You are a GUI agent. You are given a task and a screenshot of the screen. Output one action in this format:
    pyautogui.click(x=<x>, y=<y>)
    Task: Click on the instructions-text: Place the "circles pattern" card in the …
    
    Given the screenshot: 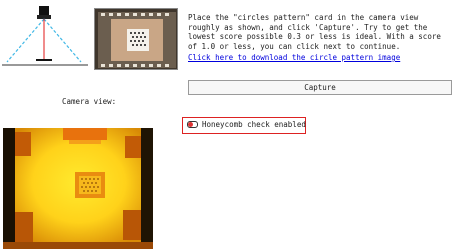 What is the action you would take?
    pyautogui.click(x=314, y=32)
    